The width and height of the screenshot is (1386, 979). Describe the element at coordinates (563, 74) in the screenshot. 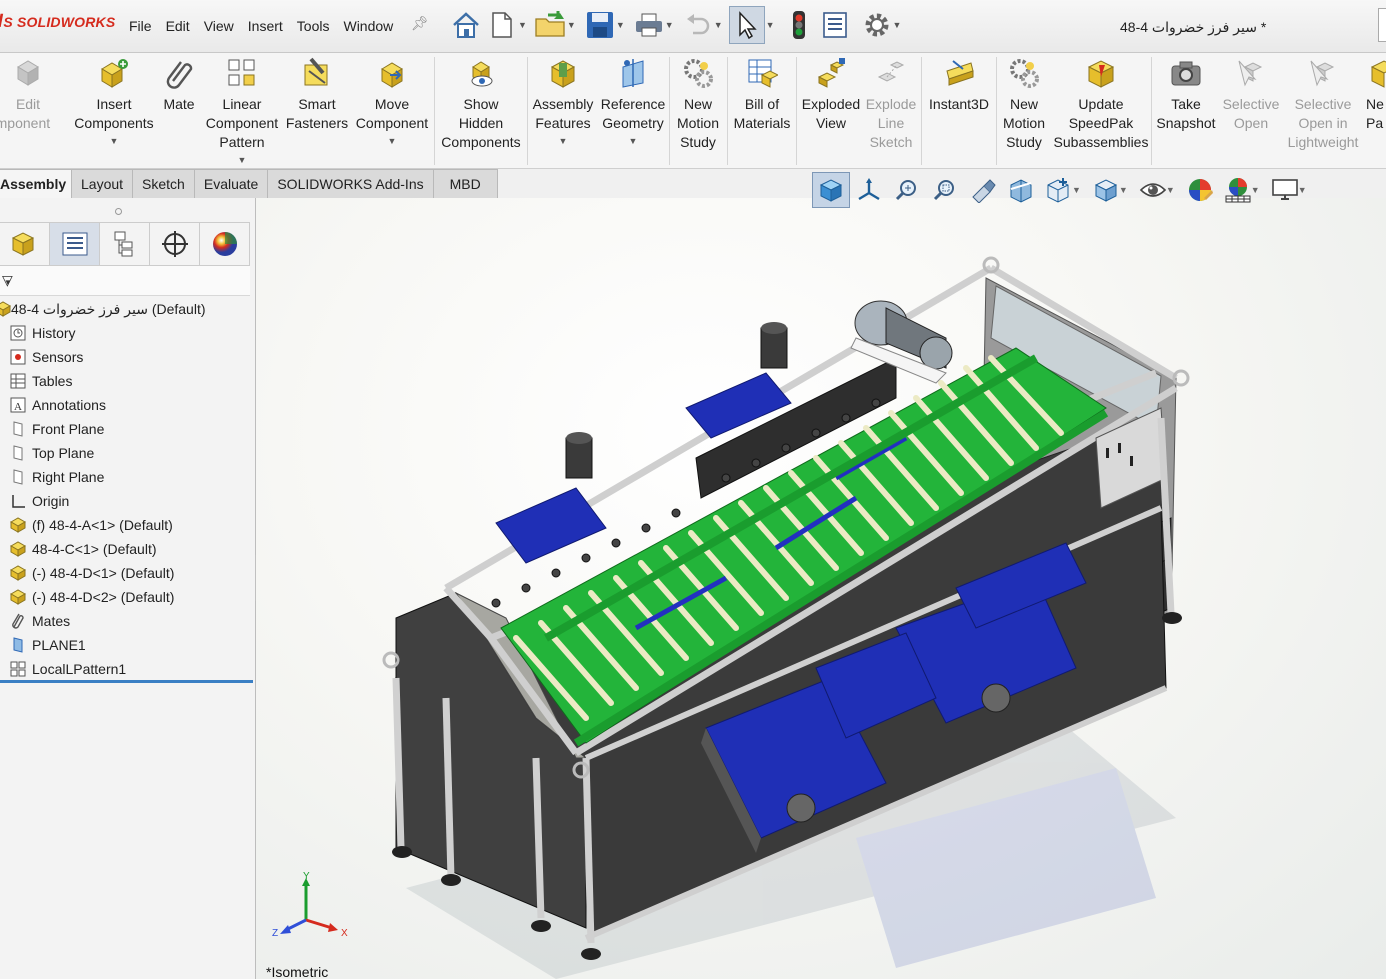

I see `assembly-features-icon` at that location.